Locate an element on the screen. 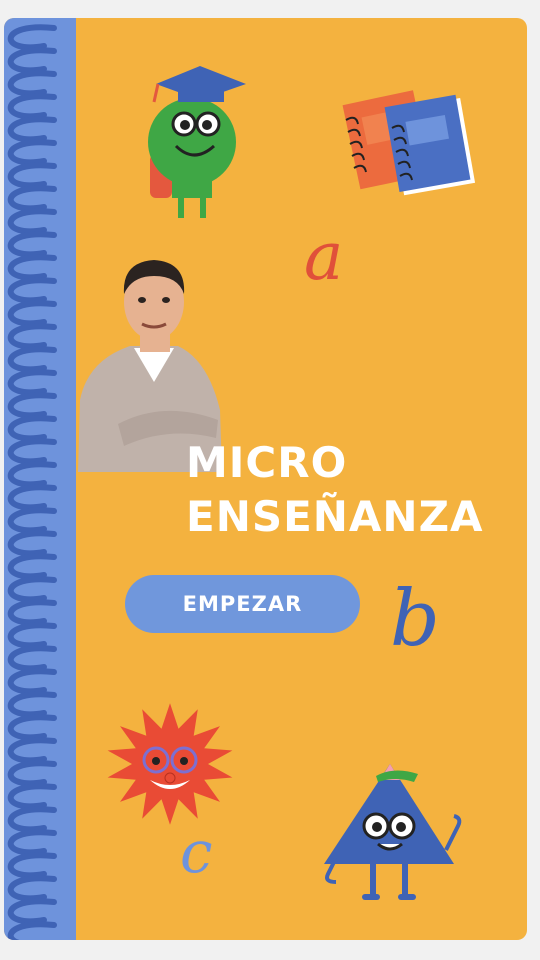  sun-face-icon is located at coordinates (170, 764).